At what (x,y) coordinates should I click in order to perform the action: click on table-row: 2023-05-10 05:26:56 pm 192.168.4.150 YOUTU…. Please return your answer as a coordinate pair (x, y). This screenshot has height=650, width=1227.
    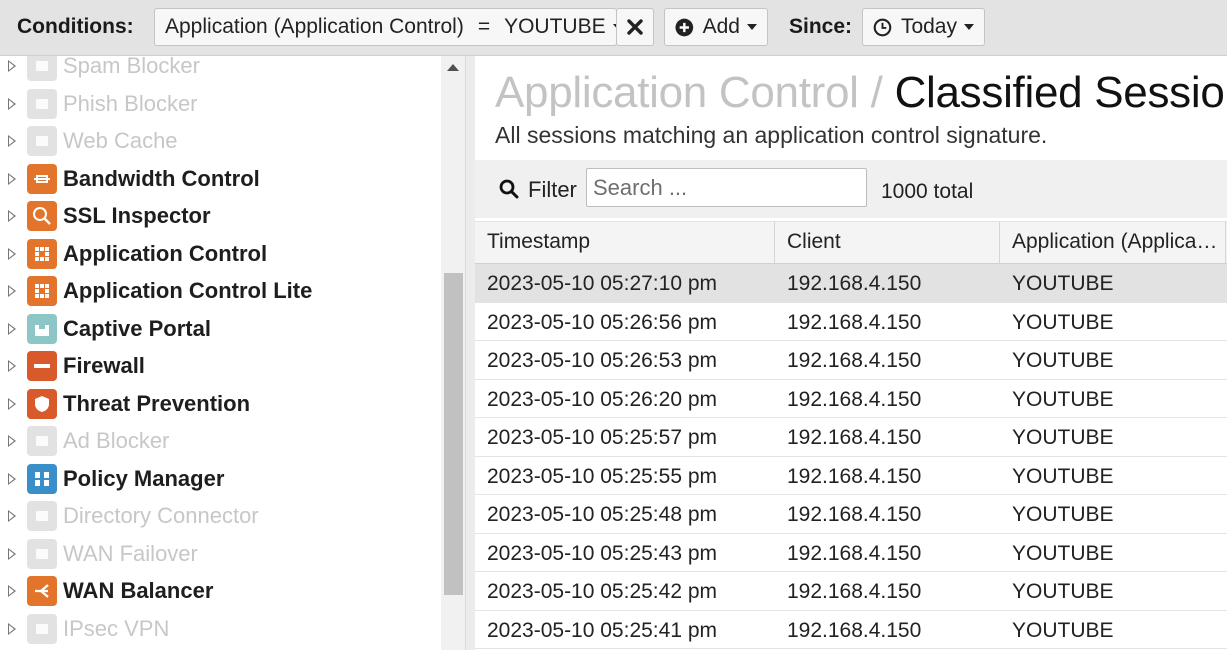
    Looking at the image, I should click on (851, 322).